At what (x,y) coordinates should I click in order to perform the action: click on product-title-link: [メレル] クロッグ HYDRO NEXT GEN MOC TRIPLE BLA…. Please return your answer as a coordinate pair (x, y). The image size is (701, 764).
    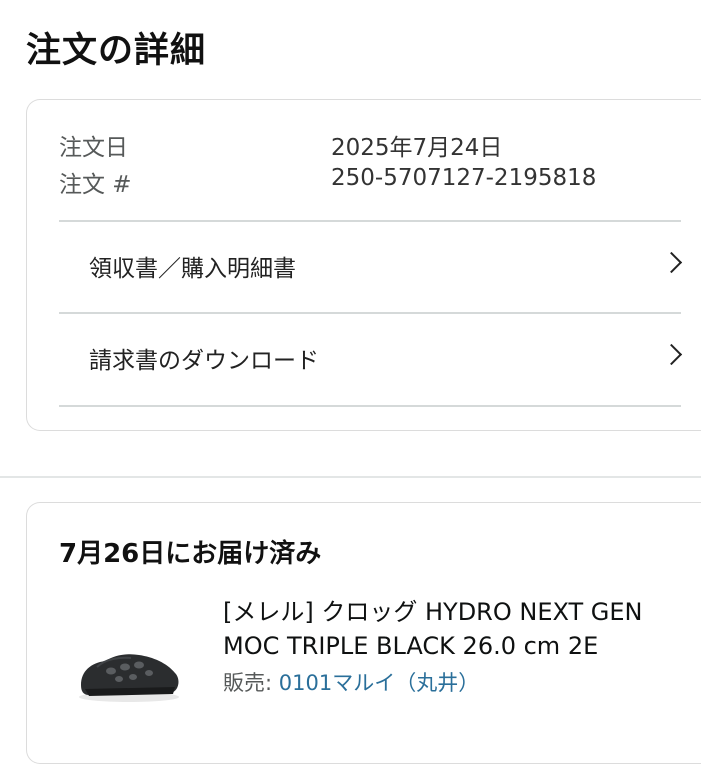
    Looking at the image, I should click on (458, 629).